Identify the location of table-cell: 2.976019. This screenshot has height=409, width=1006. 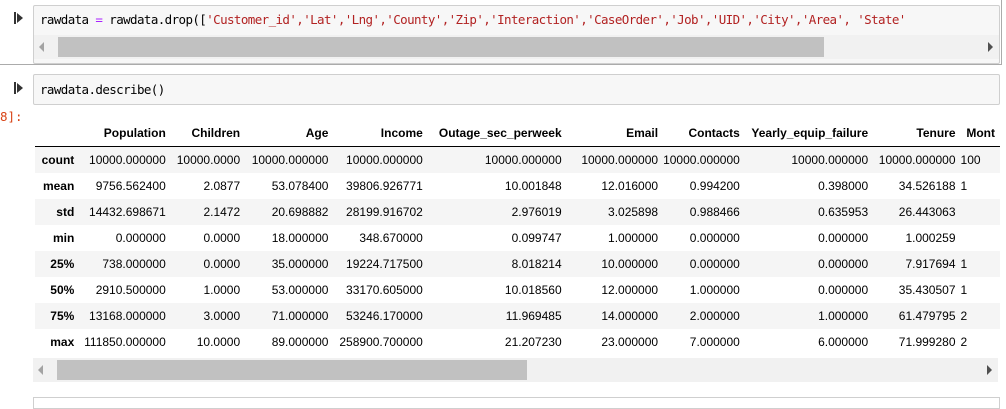
(536, 212).